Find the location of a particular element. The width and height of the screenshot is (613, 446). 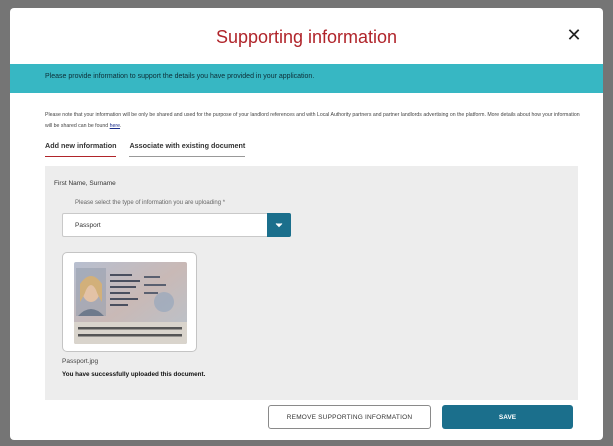

notice-end: . is located at coordinates (121, 126).